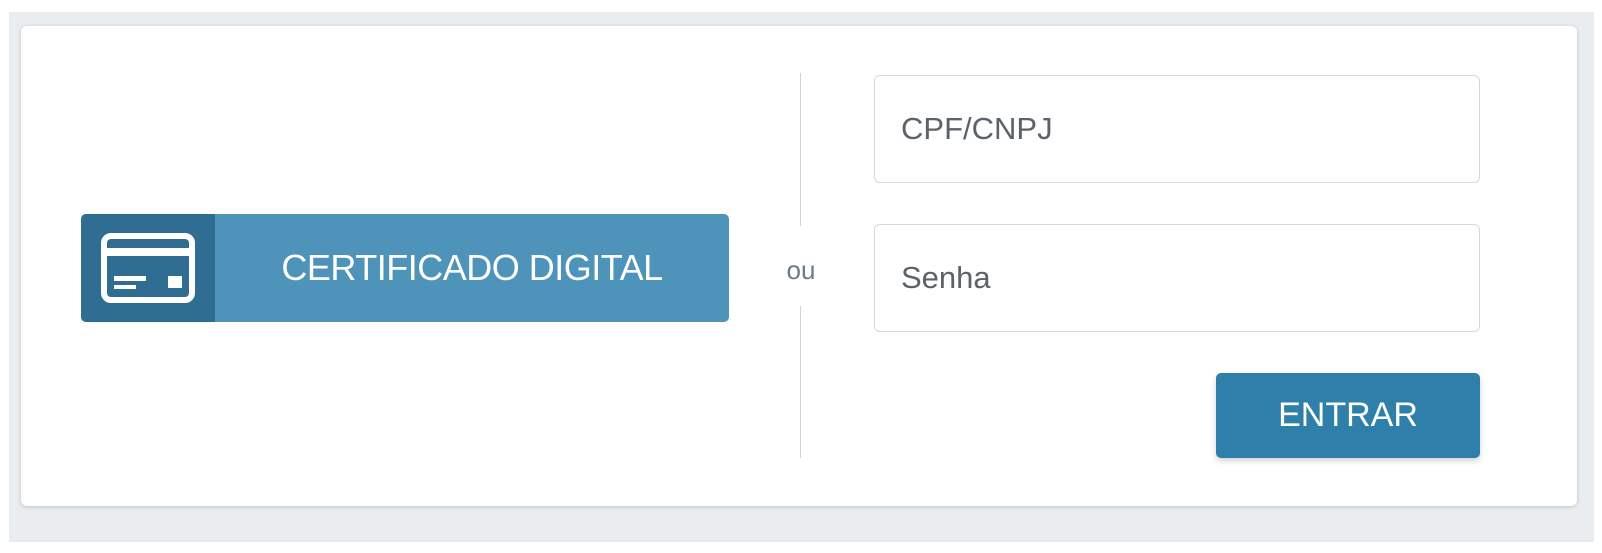 Image resolution: width=1602 pixels, height=553 pixels. I want to click on credit-card-icon, so click(148, 268).